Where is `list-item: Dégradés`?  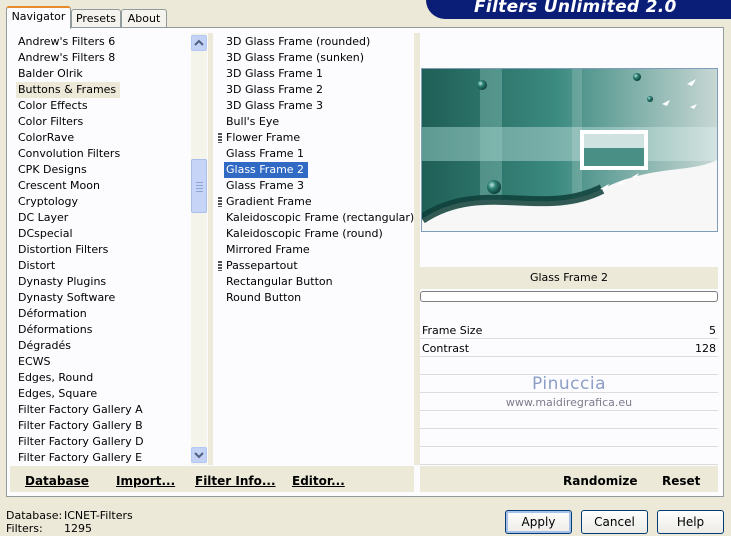 list-item: Dégradés is located at coordinates (103, 346).